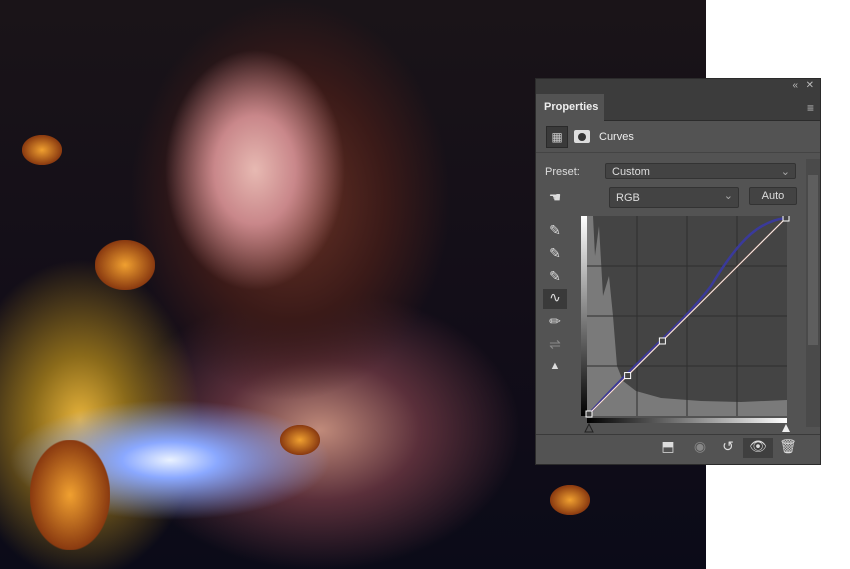  I want to click on output-gradient, so click(584, 316).